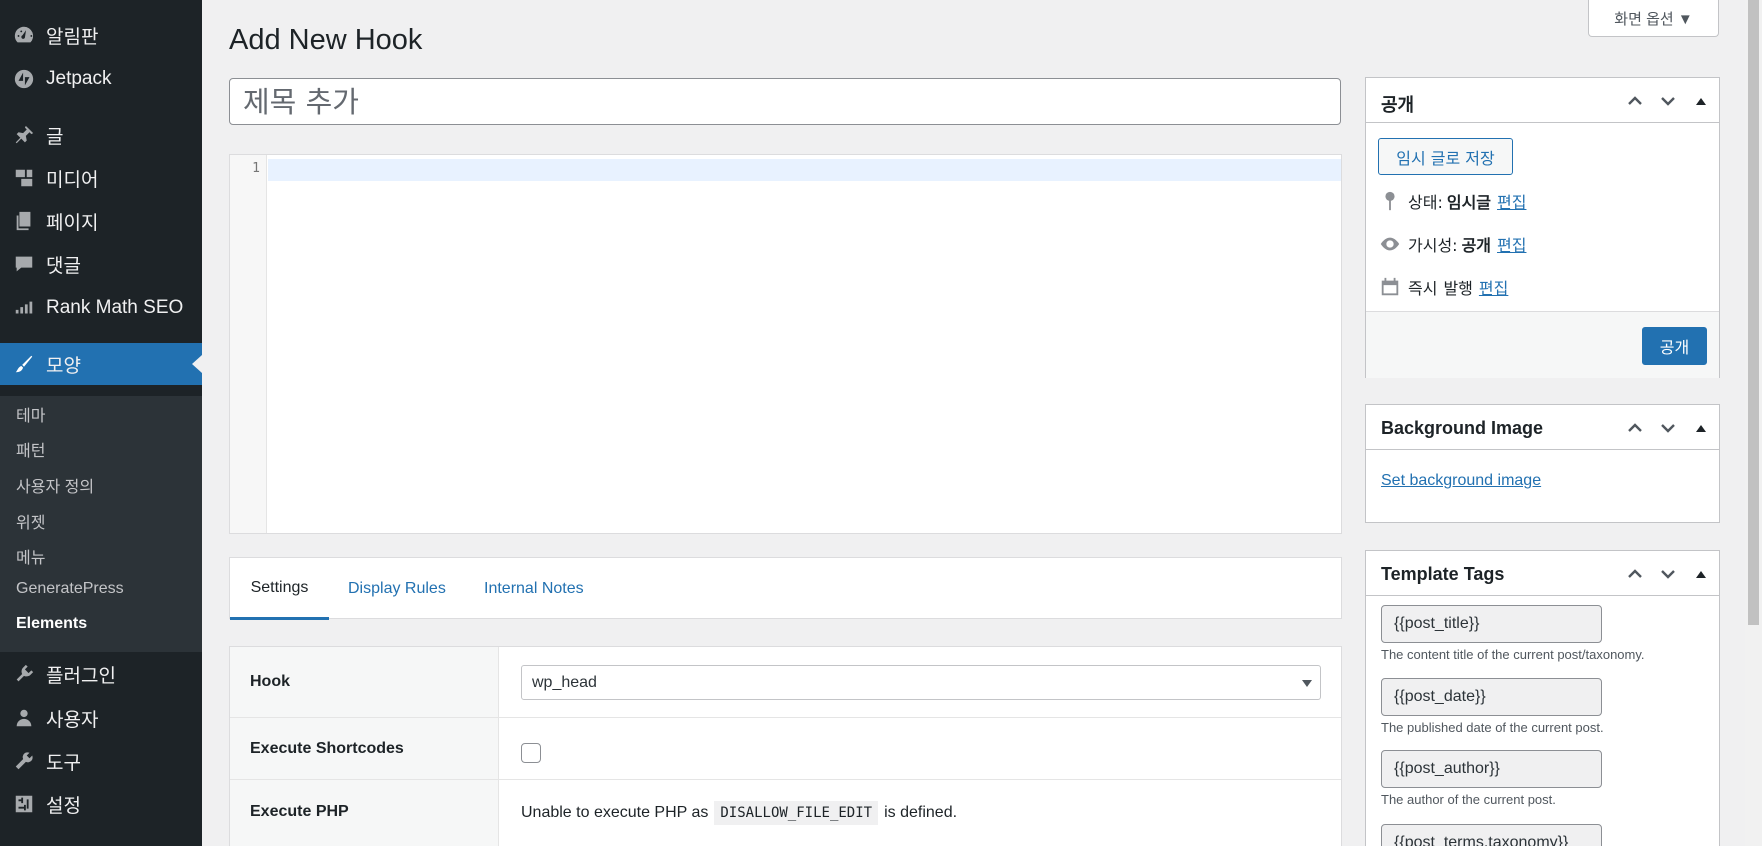  Describe the element at coordinates (101, 718) in the screenshot. I see `sidebar-item-users: 사용자` at that location.